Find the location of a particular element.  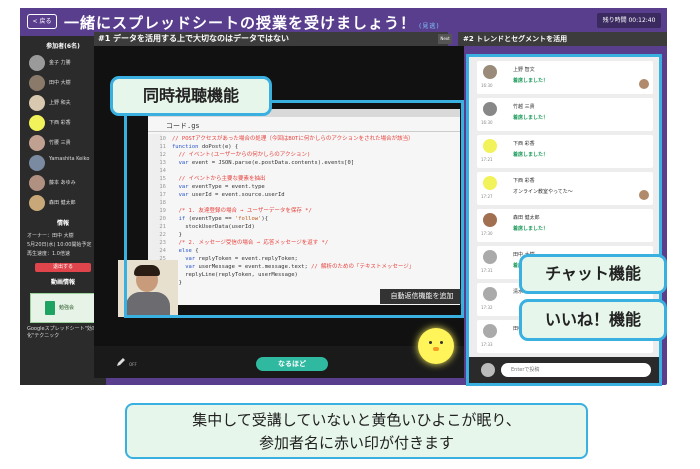

message-time: 17:33 is located at coordinates (487, 344).